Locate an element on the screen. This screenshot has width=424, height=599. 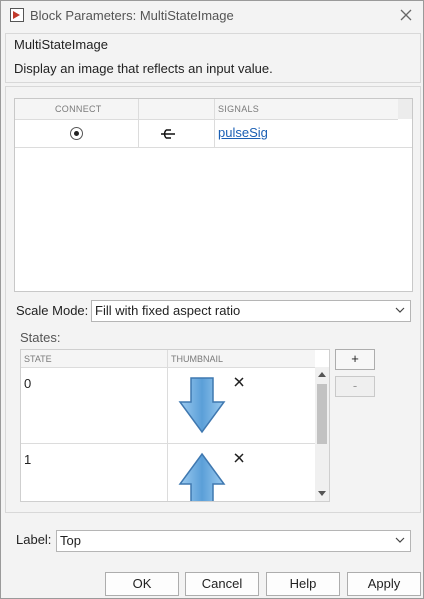
ok-button: OK is located at coordinates (142, 584).